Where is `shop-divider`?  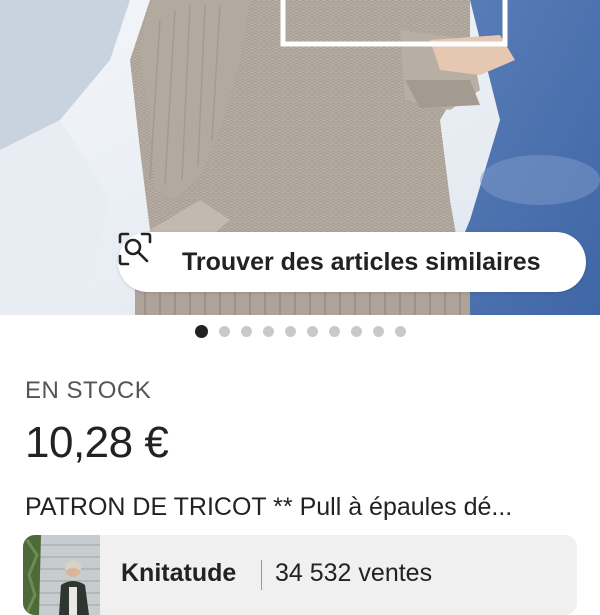
shop-divider is located at coordinates (261, 575).